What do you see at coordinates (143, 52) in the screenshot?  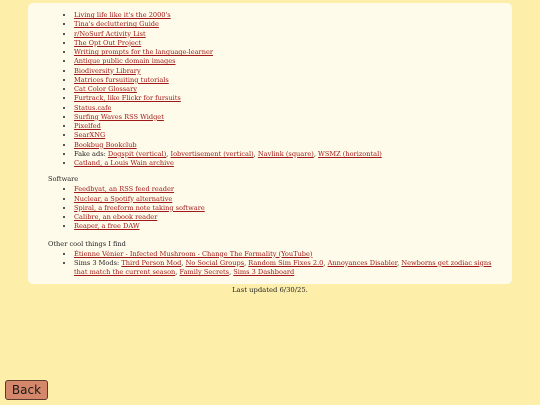 I see `link-writing-prompts: Writing prompts for the language-learner` at bounding box center [143, 52].